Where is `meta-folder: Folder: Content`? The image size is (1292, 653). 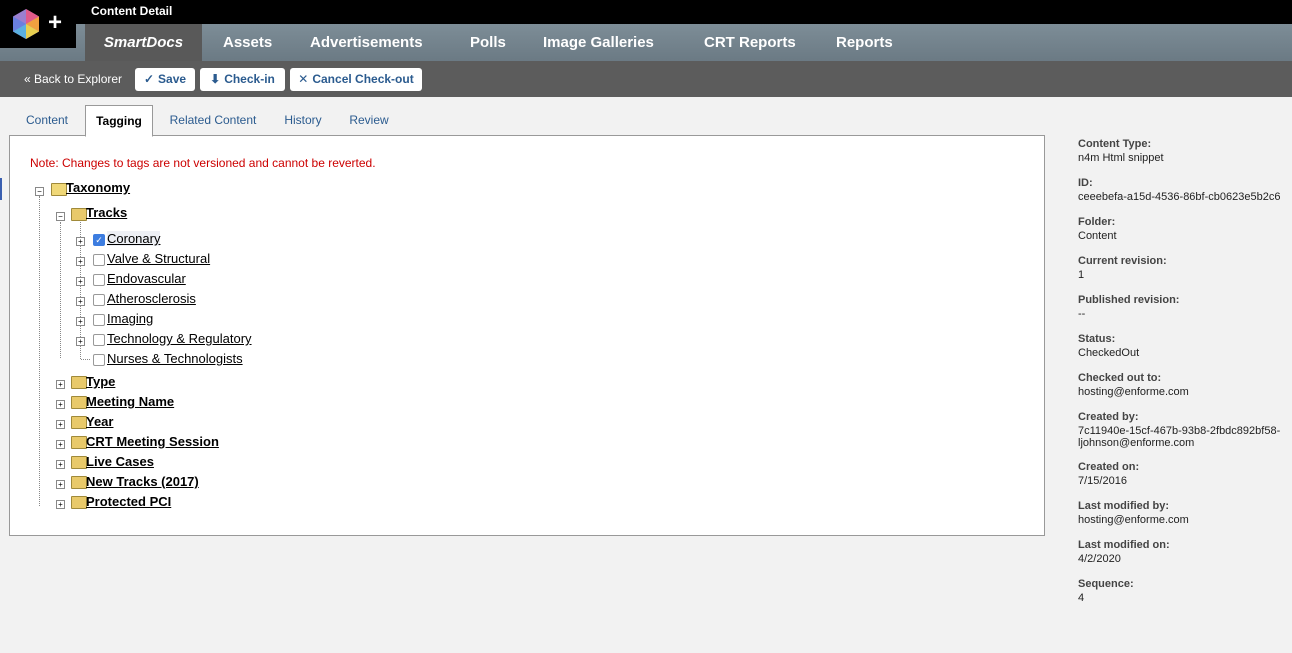
meta-folder: Folder: Content is located at coordinates (1097, 229).